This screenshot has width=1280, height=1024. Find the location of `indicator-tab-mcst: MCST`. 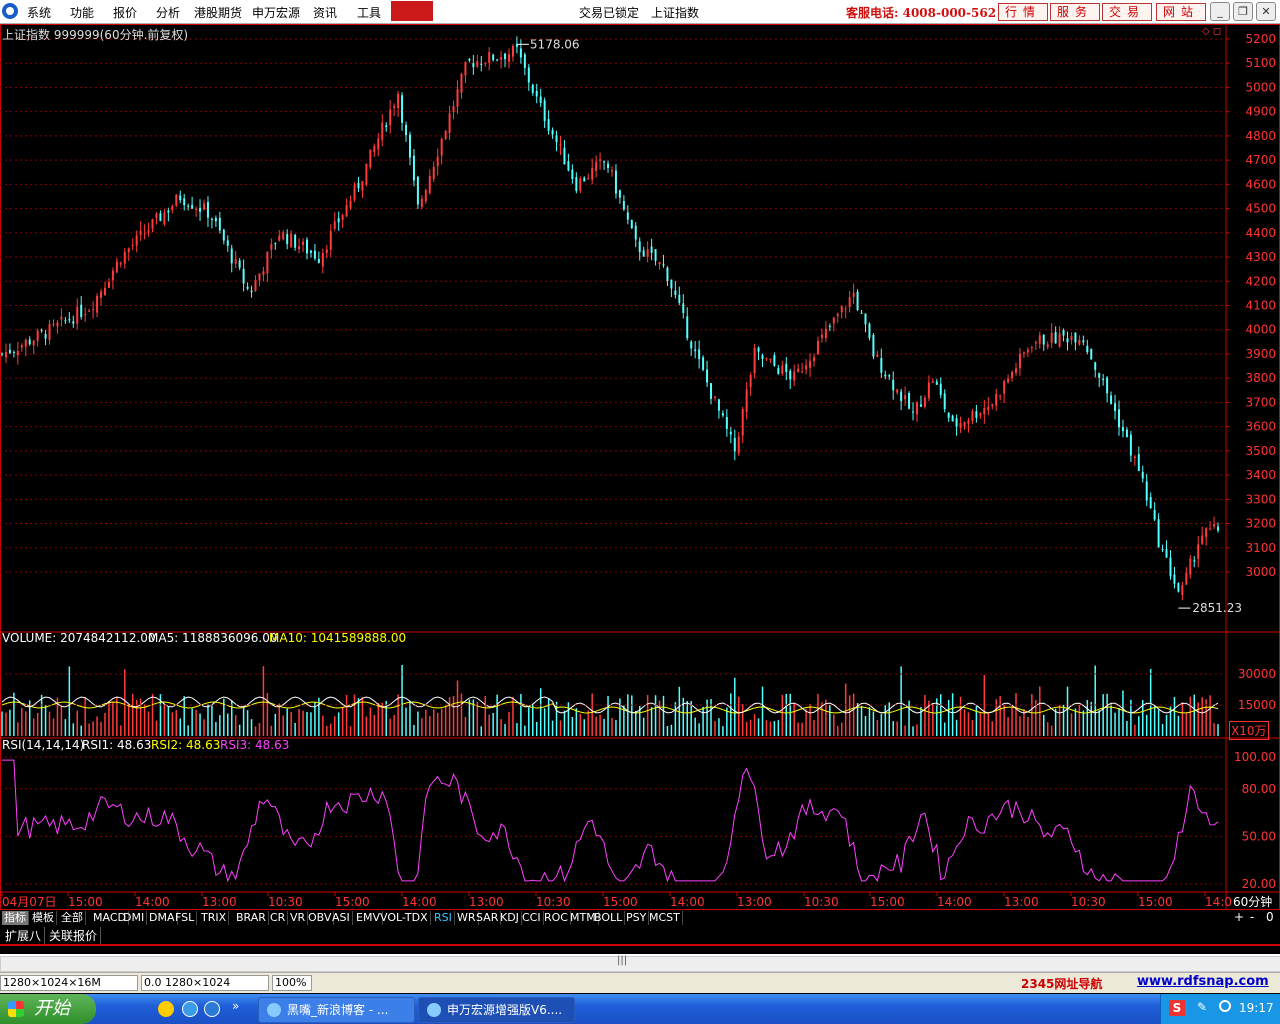

indicator-tab-mcst: MCST is located at coordinates (665, 918).